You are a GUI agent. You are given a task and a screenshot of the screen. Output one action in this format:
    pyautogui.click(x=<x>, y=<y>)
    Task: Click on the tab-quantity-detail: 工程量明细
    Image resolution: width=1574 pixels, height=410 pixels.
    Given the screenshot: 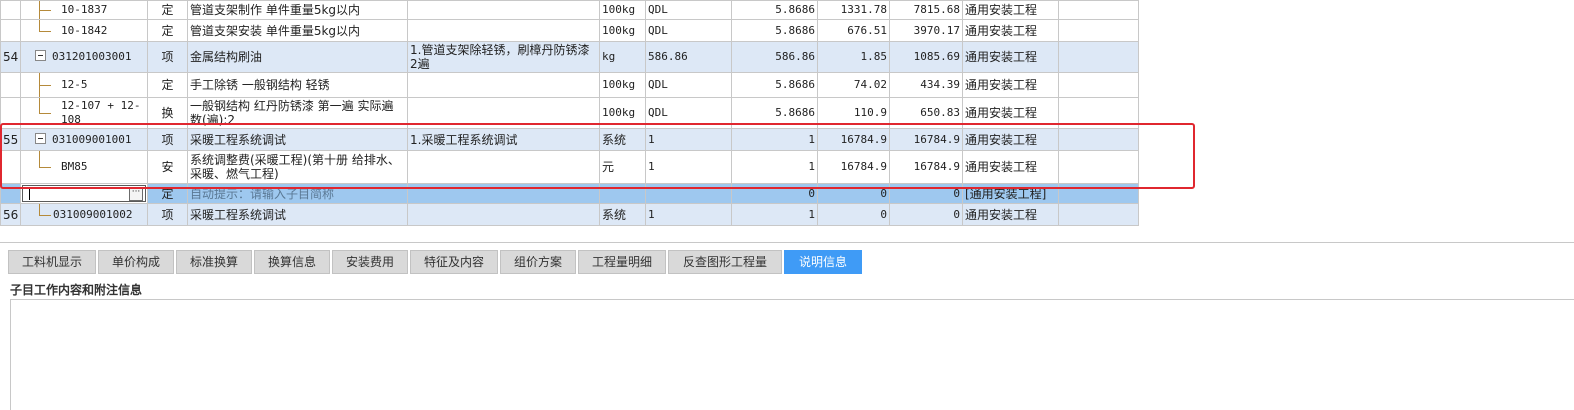 What is the action you would take?
    pyautogui.click(x=622, y=262)
    